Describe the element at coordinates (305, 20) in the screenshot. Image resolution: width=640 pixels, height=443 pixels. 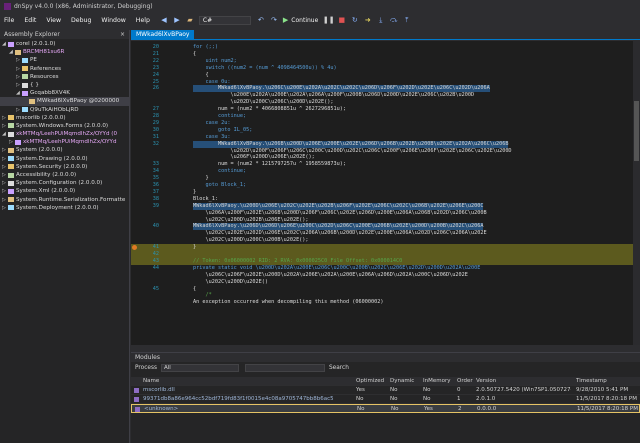
I see `continue-label: Continue` at that location.